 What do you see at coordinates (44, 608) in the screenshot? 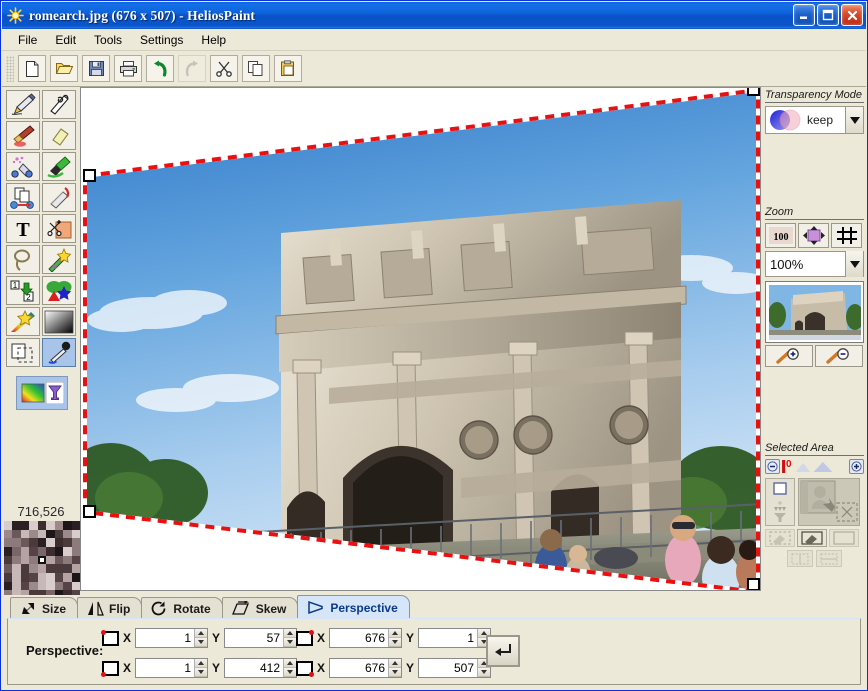
I see `tab-size: Size` at bounding box center [44, 608].